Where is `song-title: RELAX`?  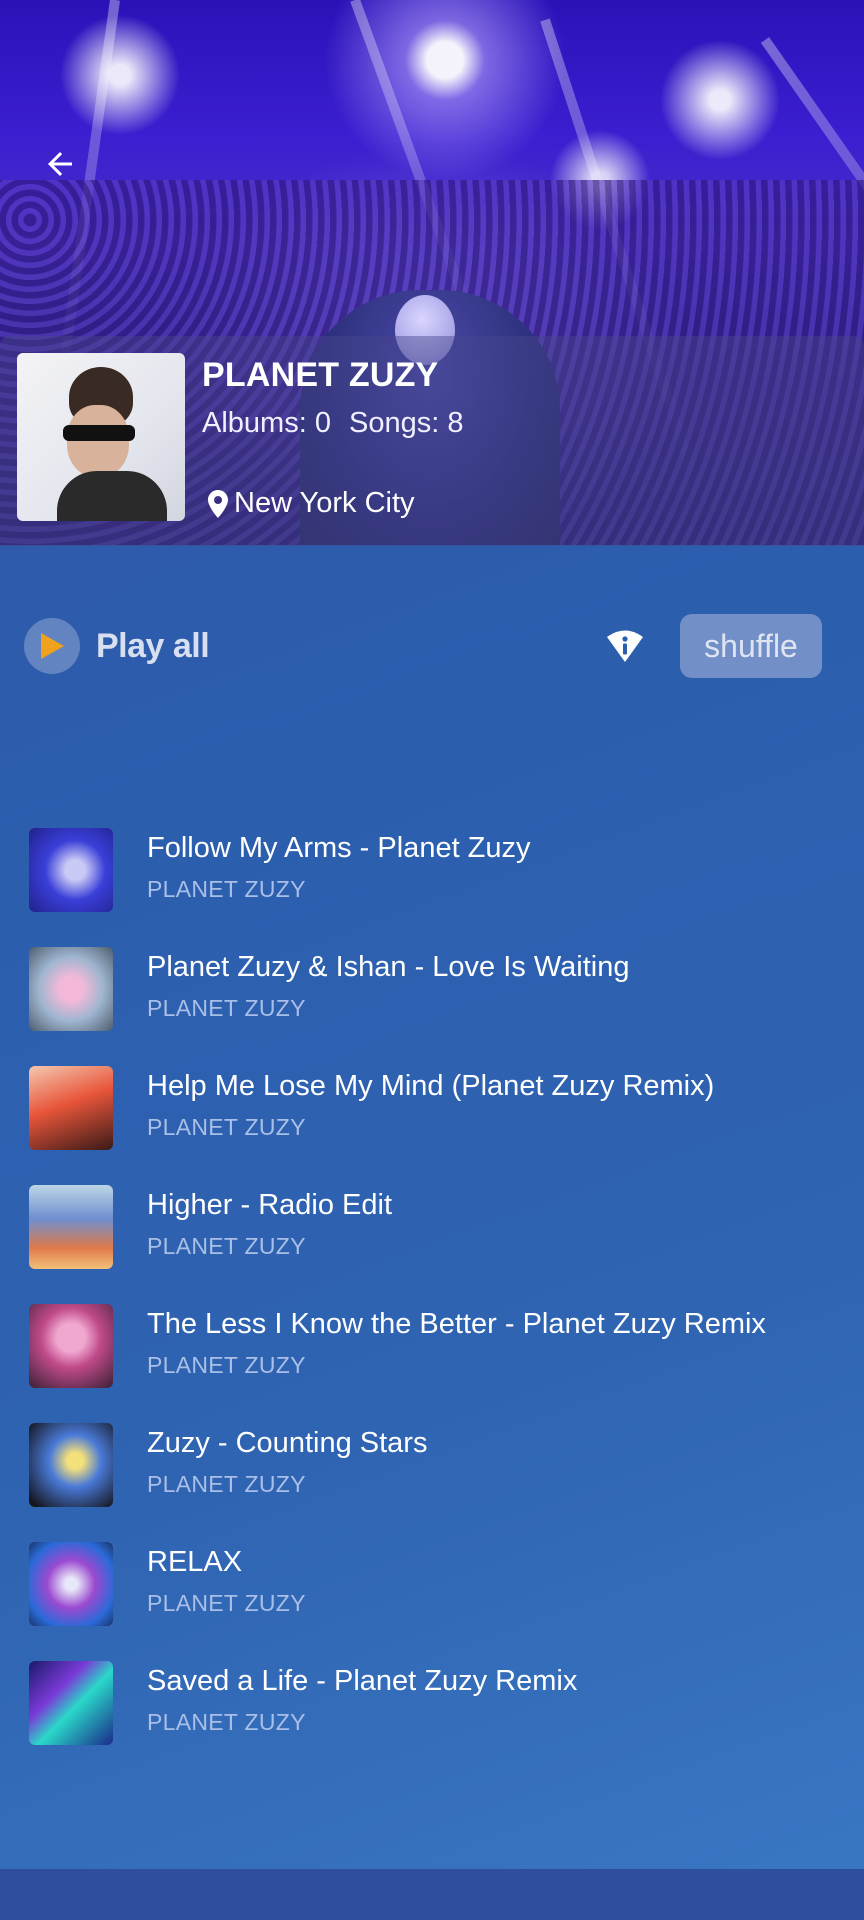 song-title: RELAX is located at coordinates (195, 1562).